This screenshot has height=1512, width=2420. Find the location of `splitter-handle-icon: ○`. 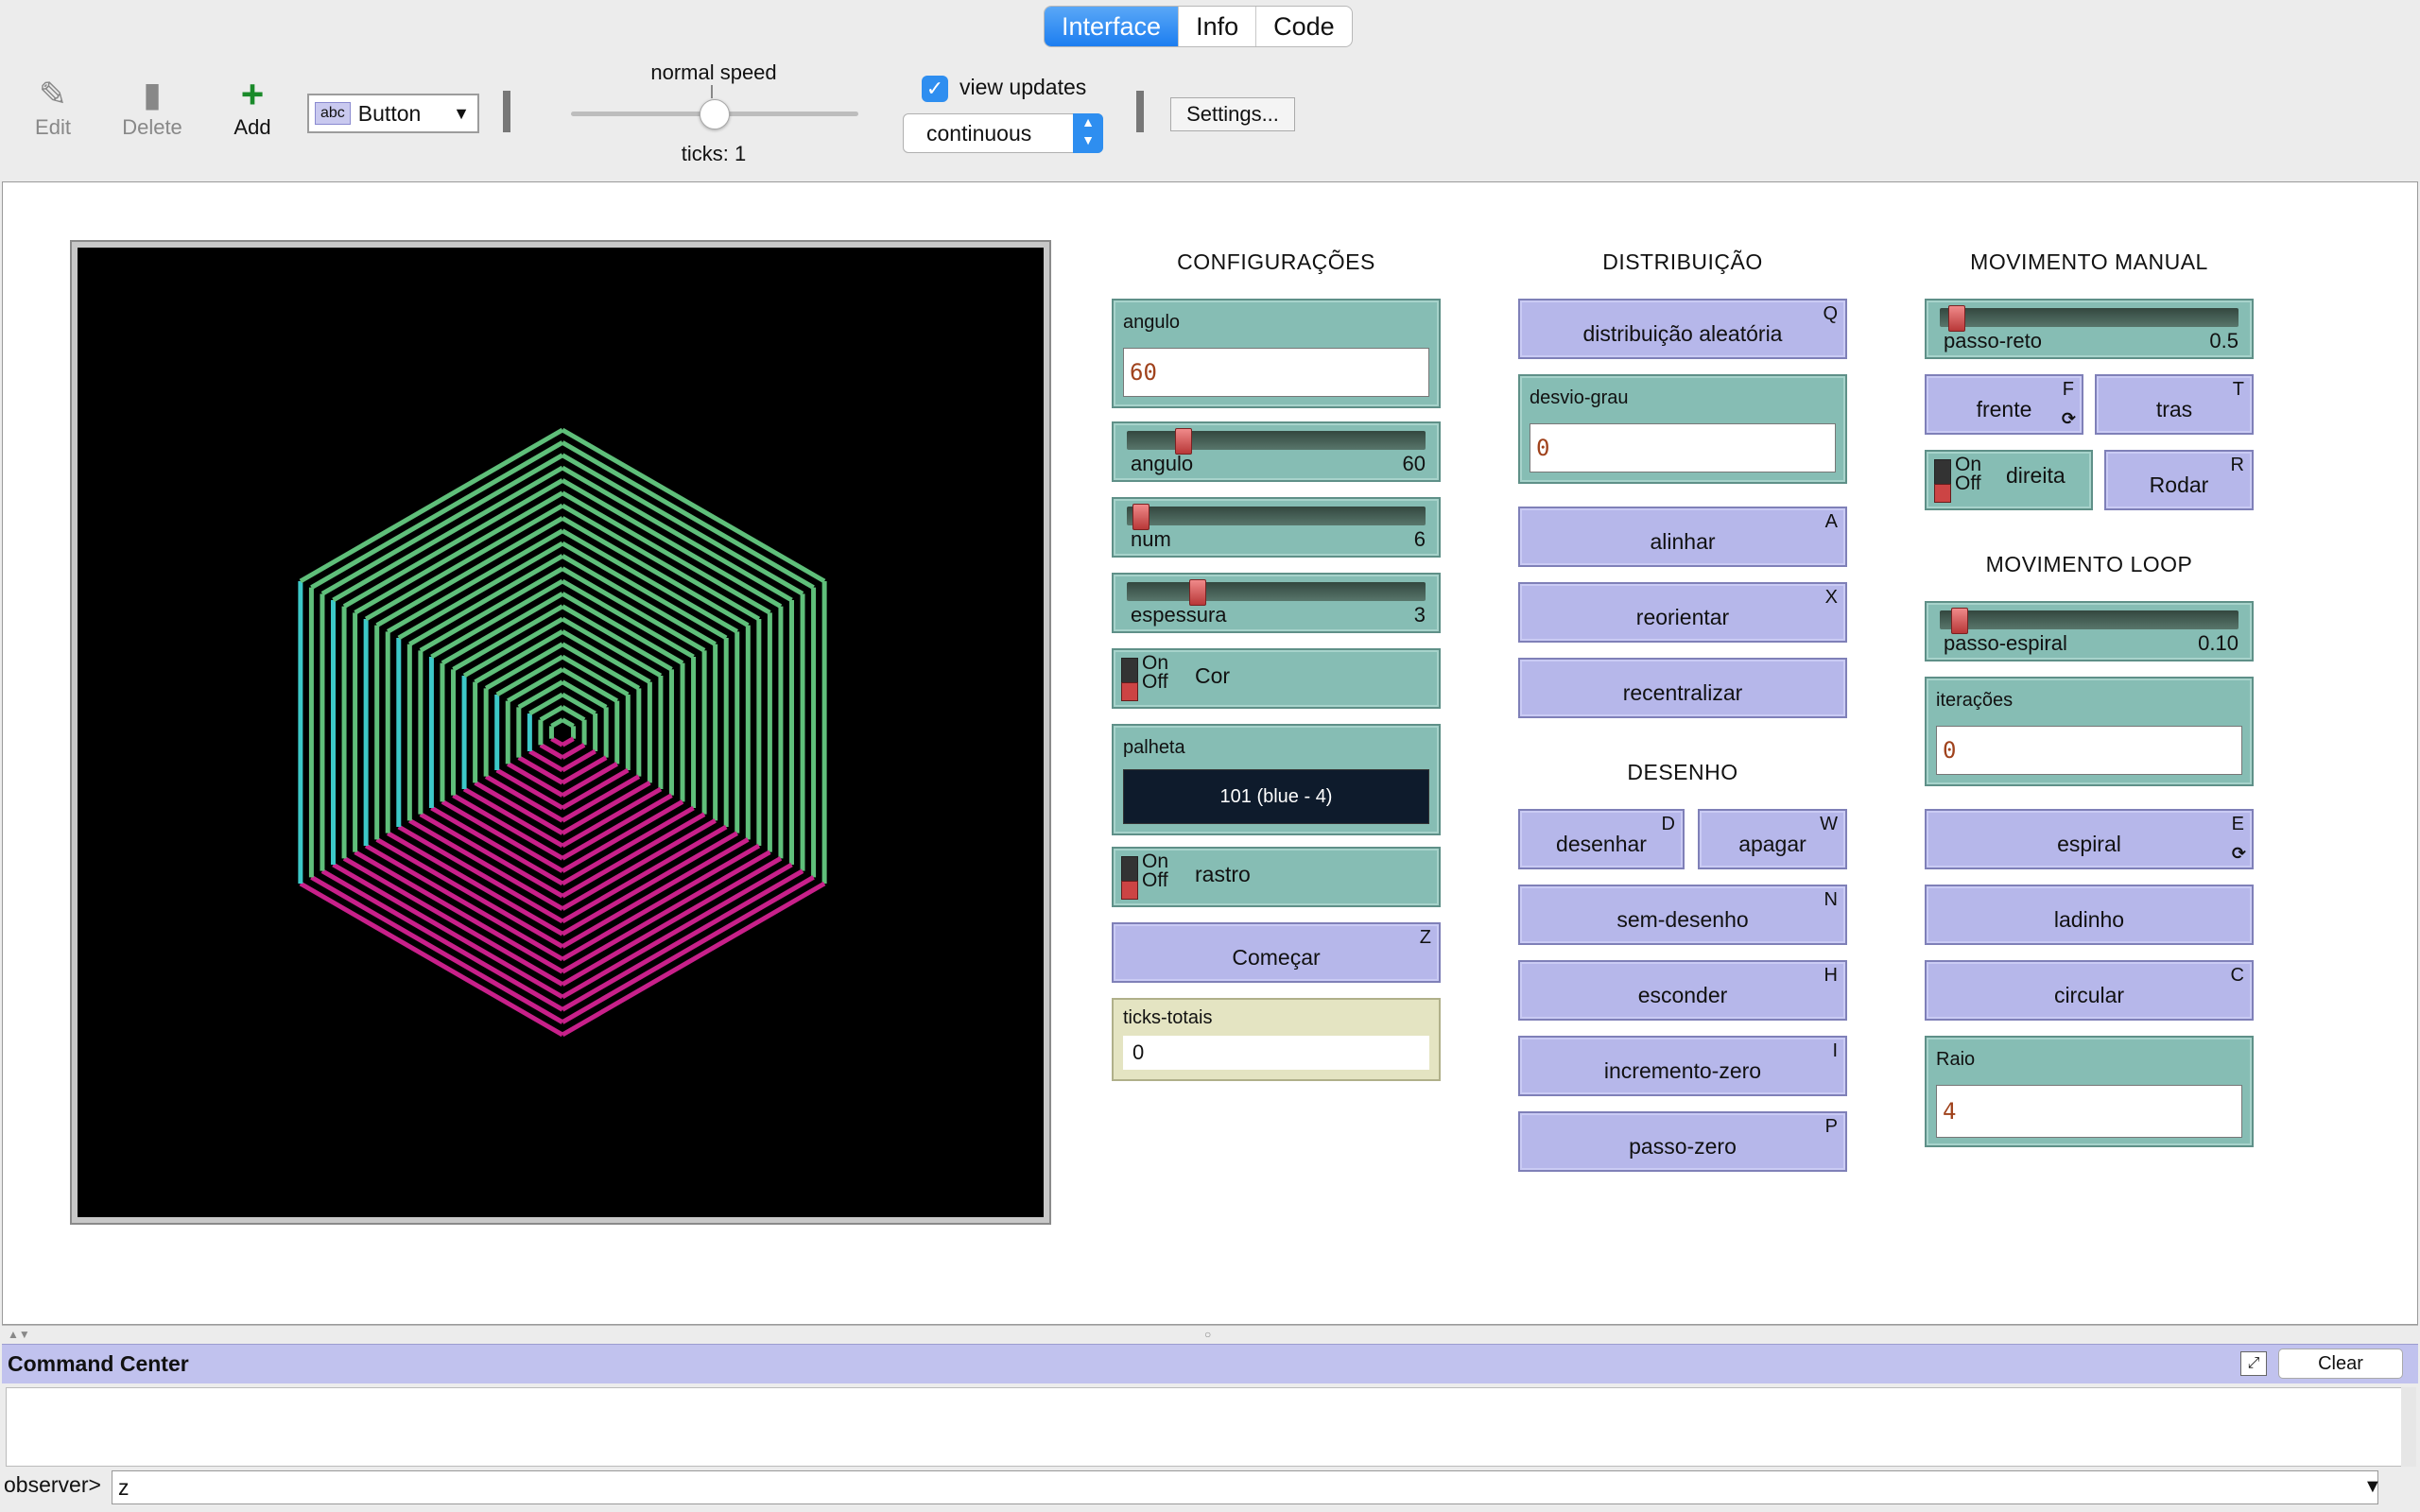

splitter-handle-icon: ○ is located at coordinates (1207, 1334).